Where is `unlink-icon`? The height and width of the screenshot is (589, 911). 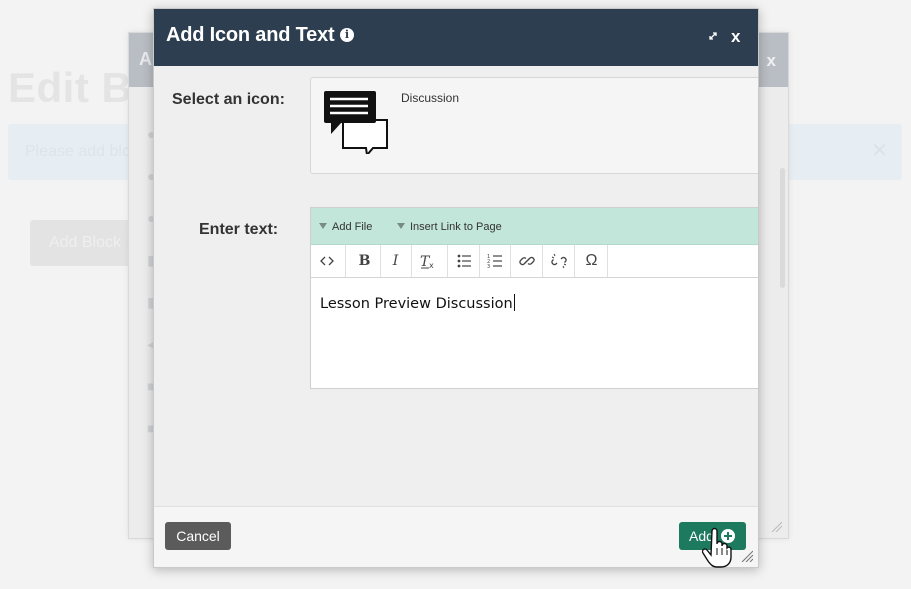
unlink-icon is located at coordinates (559, 261).